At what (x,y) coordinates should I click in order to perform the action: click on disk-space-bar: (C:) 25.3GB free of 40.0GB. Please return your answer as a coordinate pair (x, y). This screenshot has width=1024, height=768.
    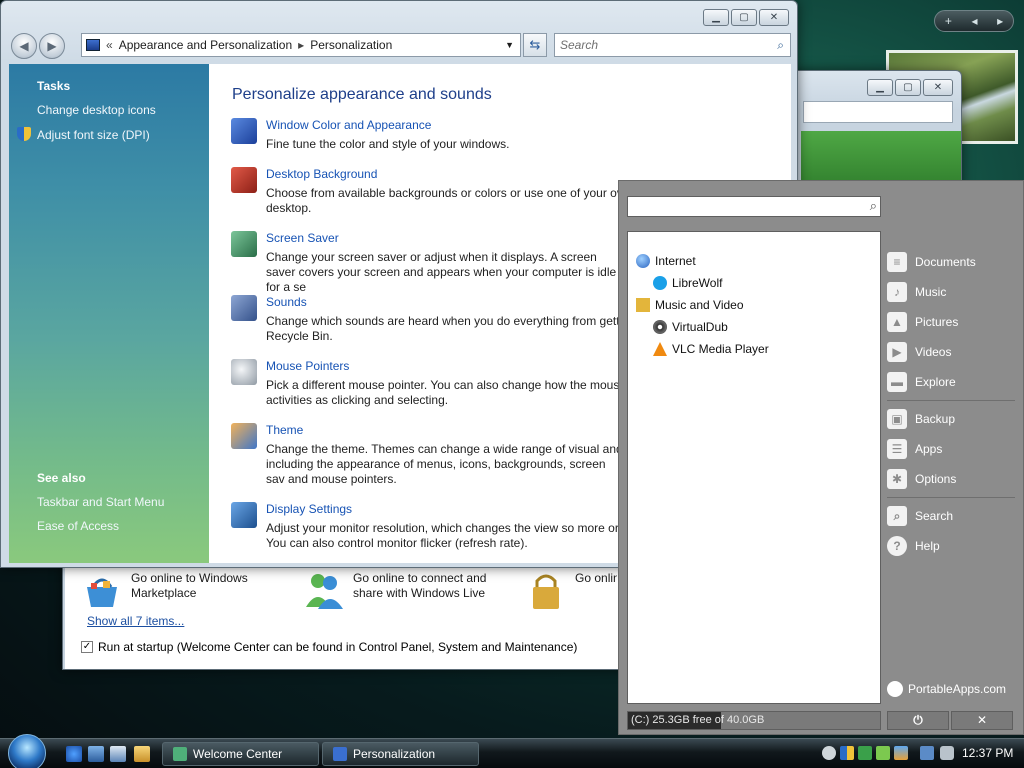
    Looking at the image, I should click on (754, 720).